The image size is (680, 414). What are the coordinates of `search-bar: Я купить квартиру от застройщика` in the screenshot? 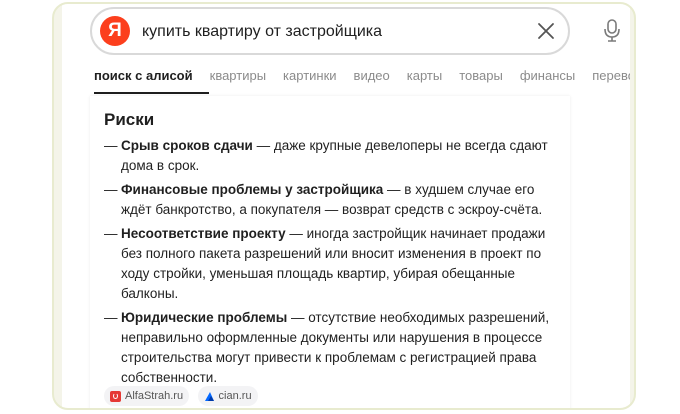 It's located at (330, 31).